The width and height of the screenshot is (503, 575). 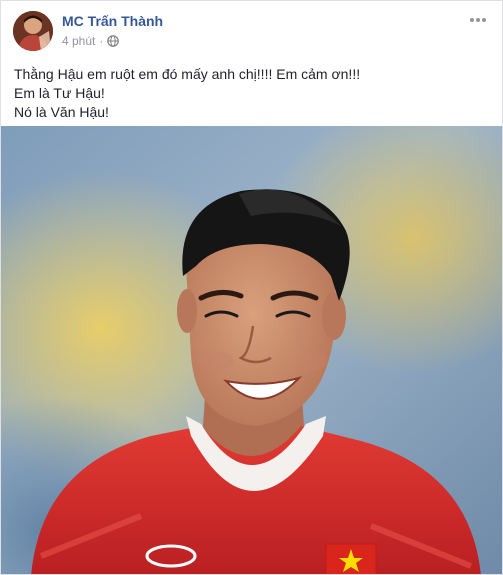 What do you see at coordinates (59, 93) in the screenshot?
I see `post-text-line: Em là Tư Hậu!` at bounding box center [59, 93].